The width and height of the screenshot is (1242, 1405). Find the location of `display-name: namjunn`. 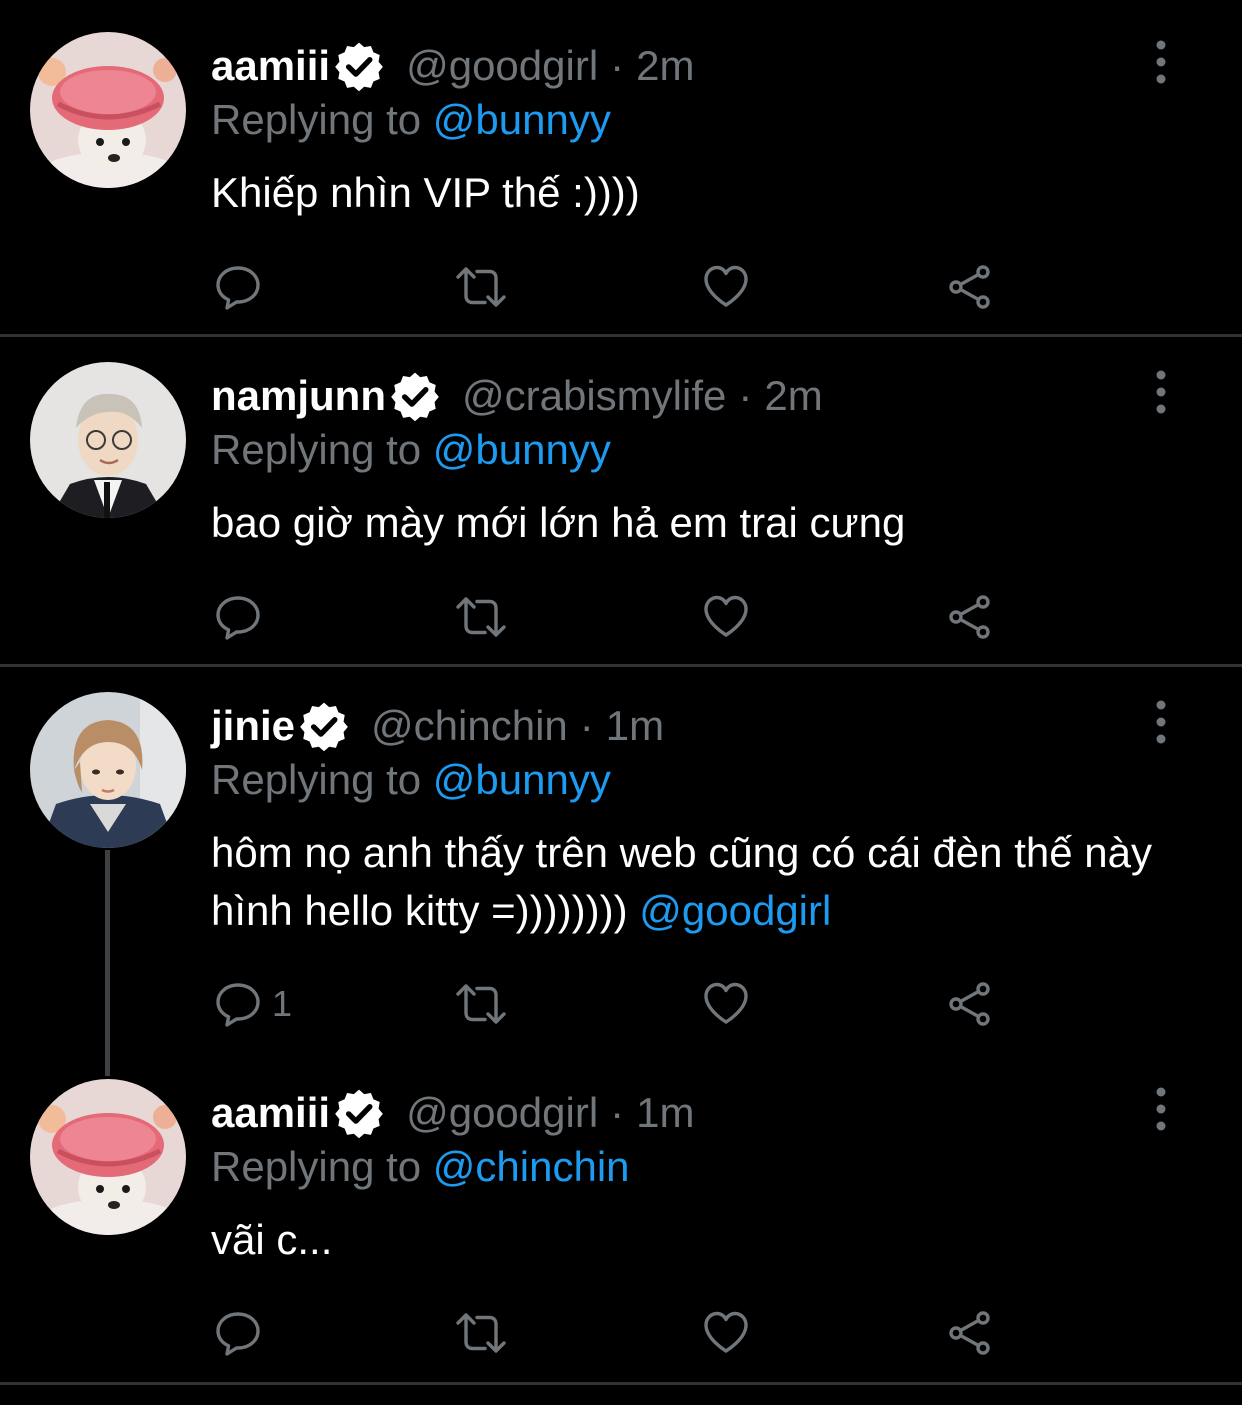

display-name: namjunn is located at coordinates (298, 396).